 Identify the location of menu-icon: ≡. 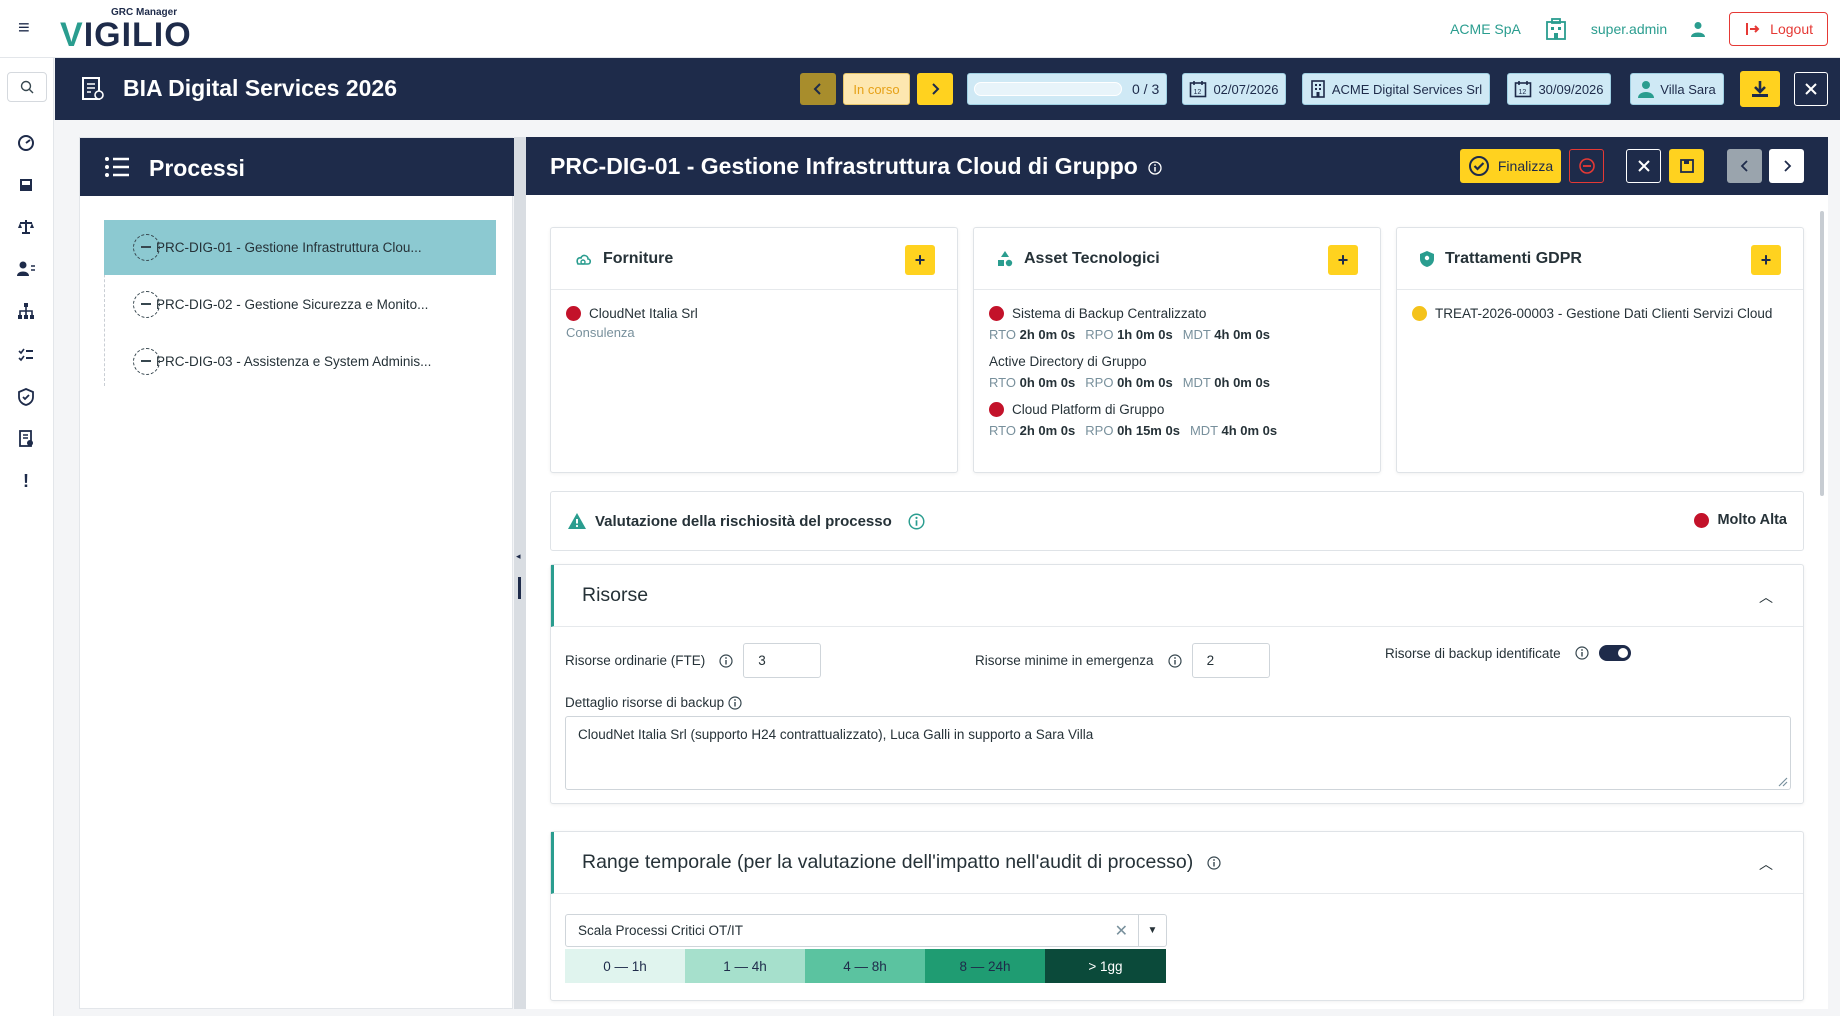
(28, 28).